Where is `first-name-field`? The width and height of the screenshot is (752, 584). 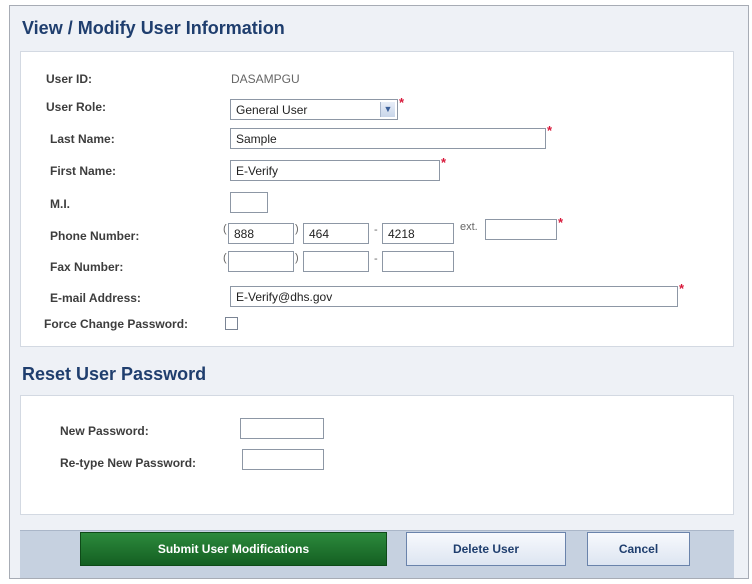 first-name-field is located at coordinates (335, 170).